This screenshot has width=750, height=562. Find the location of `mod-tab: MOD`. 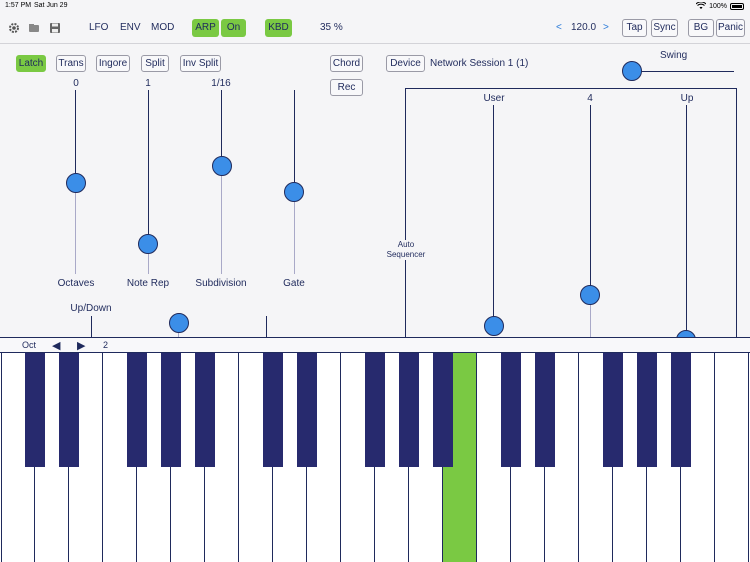

mod-tab: MOD is located at coordinates (162, 27).